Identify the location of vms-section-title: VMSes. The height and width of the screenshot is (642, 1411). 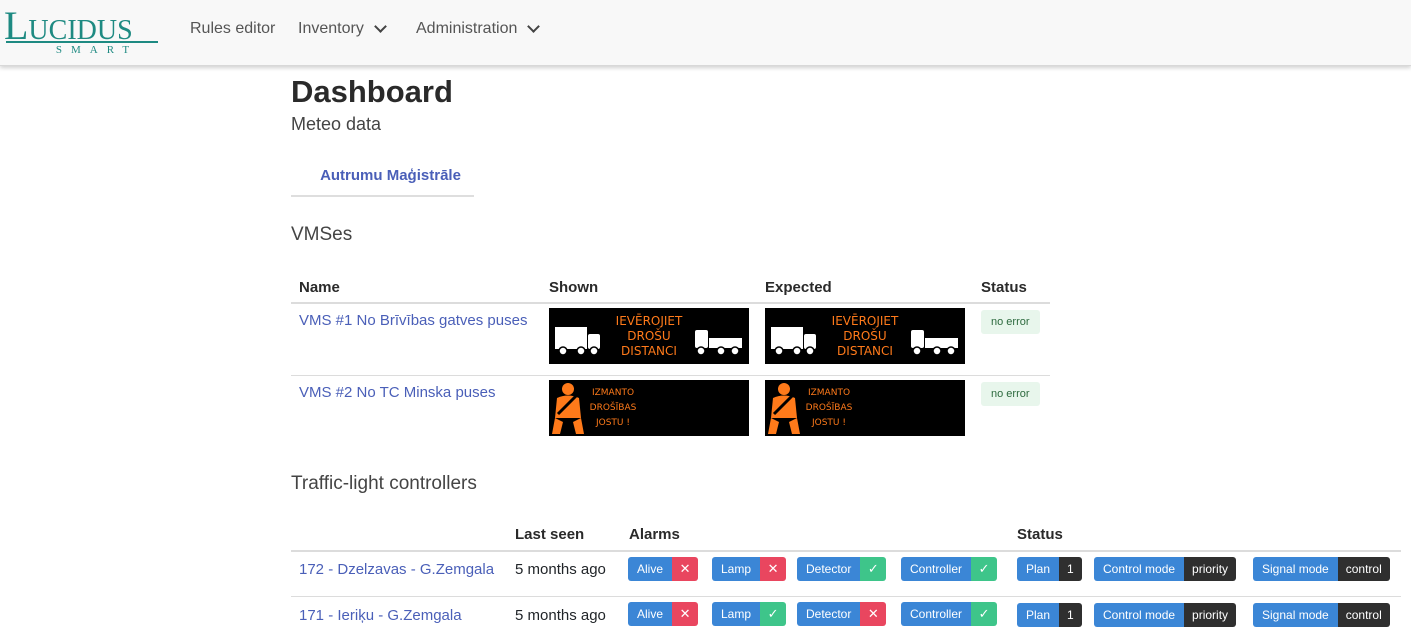
(322, 234).